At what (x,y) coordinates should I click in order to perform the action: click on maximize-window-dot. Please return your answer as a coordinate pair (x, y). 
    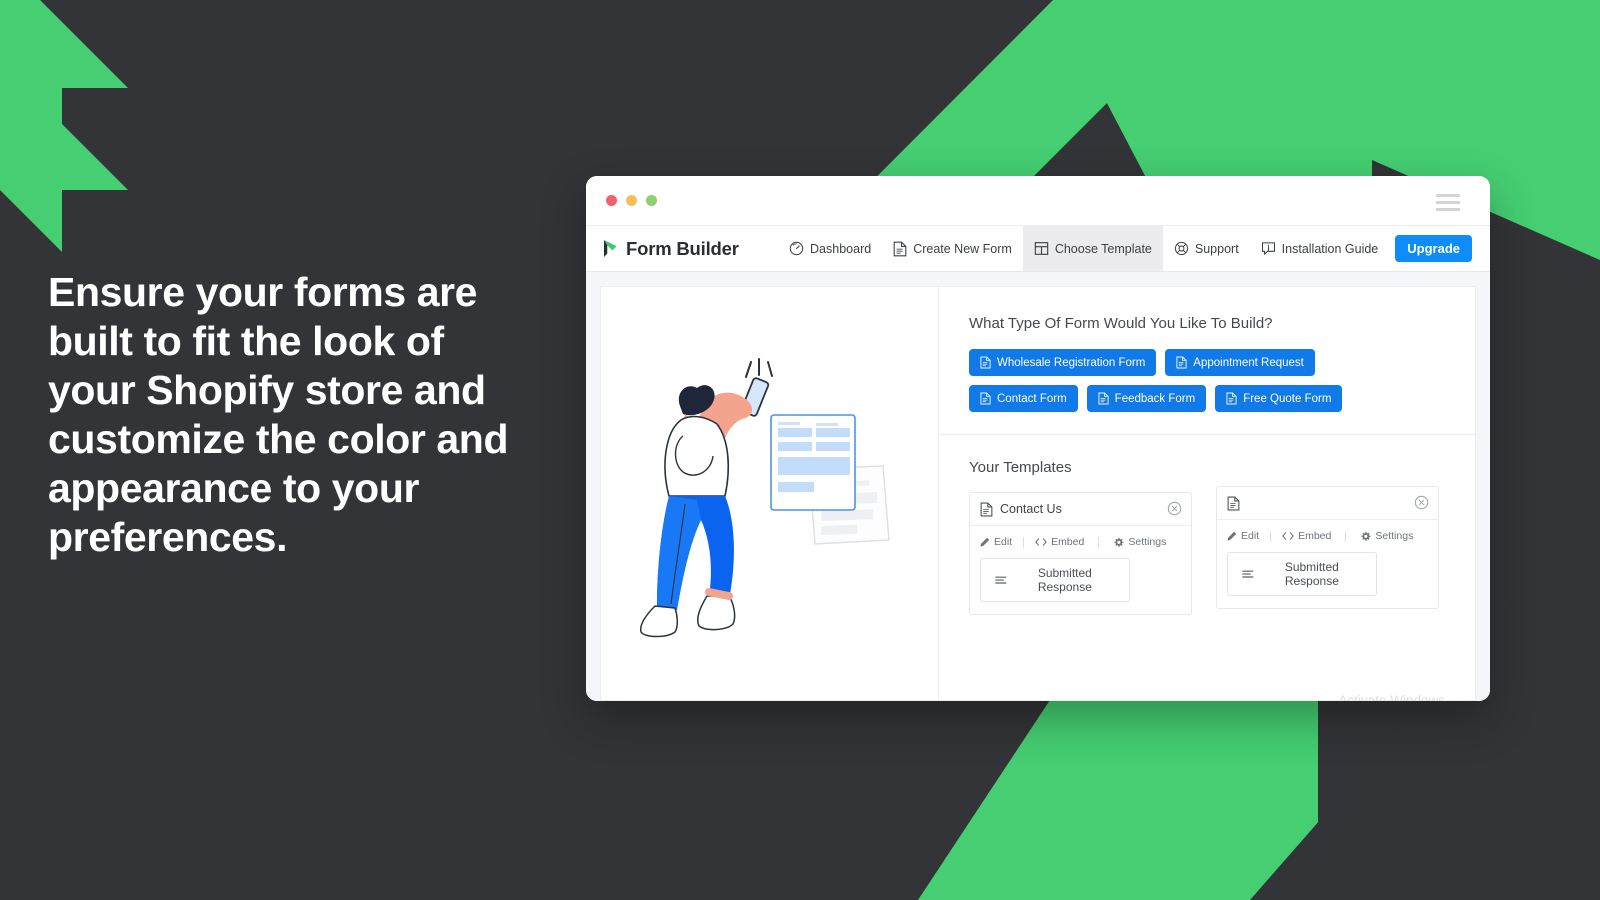
    Looking at the image, I should click on (651, 200).